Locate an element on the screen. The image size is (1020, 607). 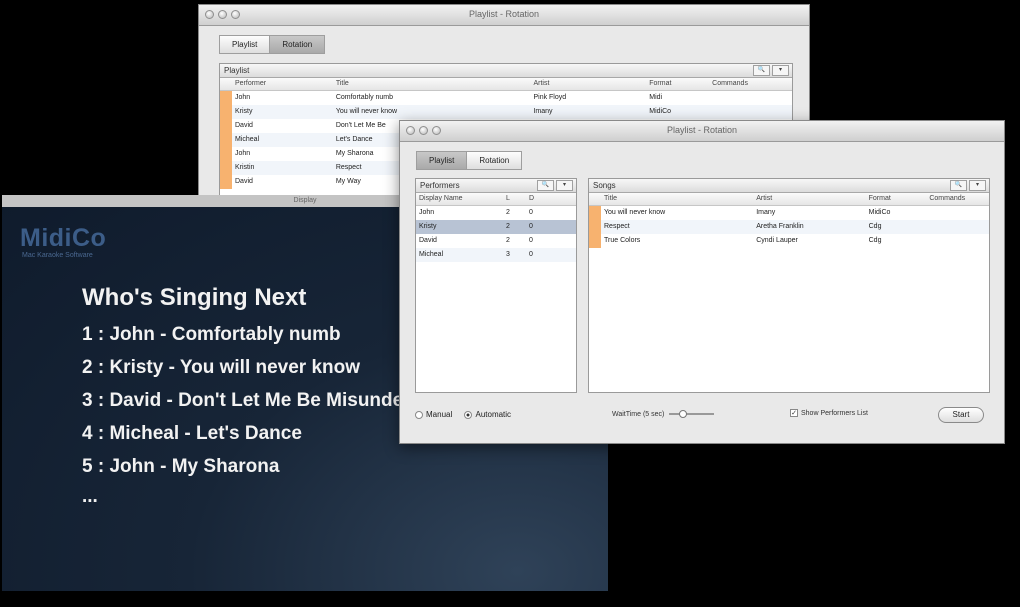
song-row: You will never know Imany MidiCo is located at coordinates (789, 213).